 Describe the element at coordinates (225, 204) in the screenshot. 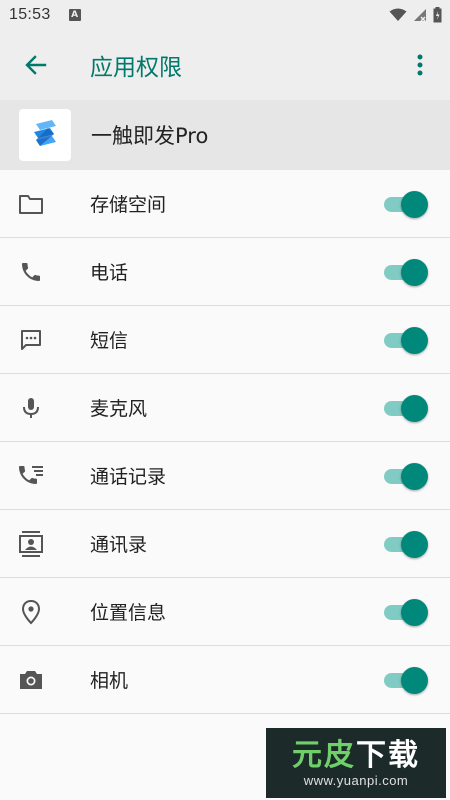

I see `permission-row-storage: 存储空间` at that location.